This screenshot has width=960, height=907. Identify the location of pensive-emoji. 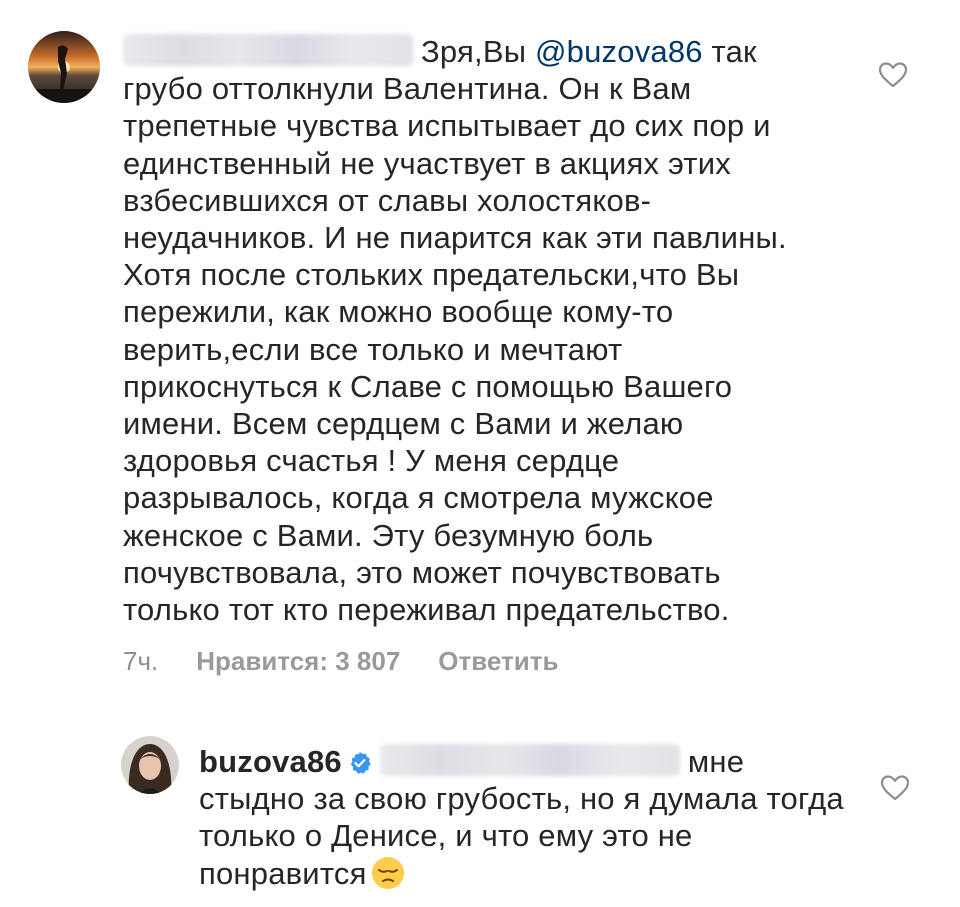
(388, 877).